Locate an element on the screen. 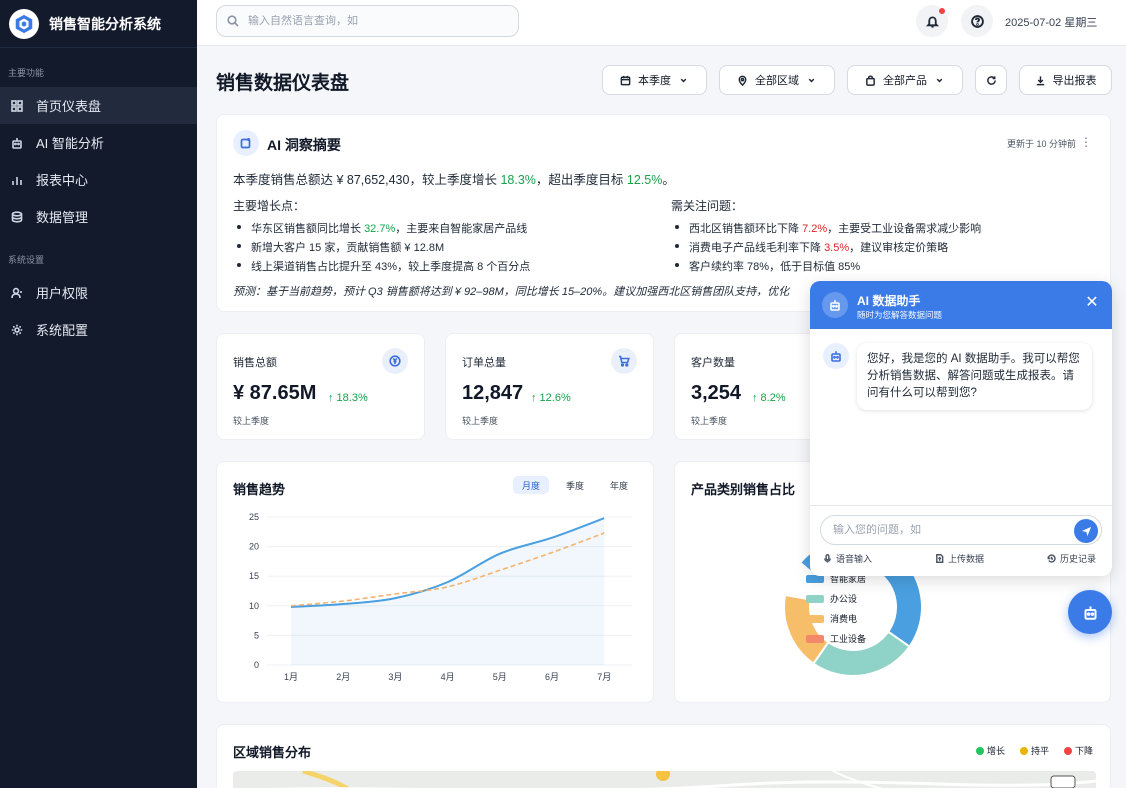 The image size is (1126, 788). history-button: 历史记录 is located at coordinates (1071, 558).